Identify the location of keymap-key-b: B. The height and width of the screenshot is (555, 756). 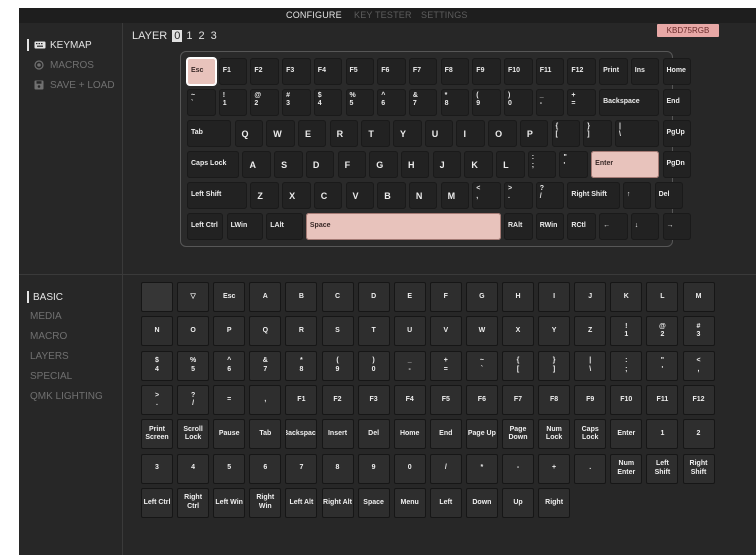
(391, 195).